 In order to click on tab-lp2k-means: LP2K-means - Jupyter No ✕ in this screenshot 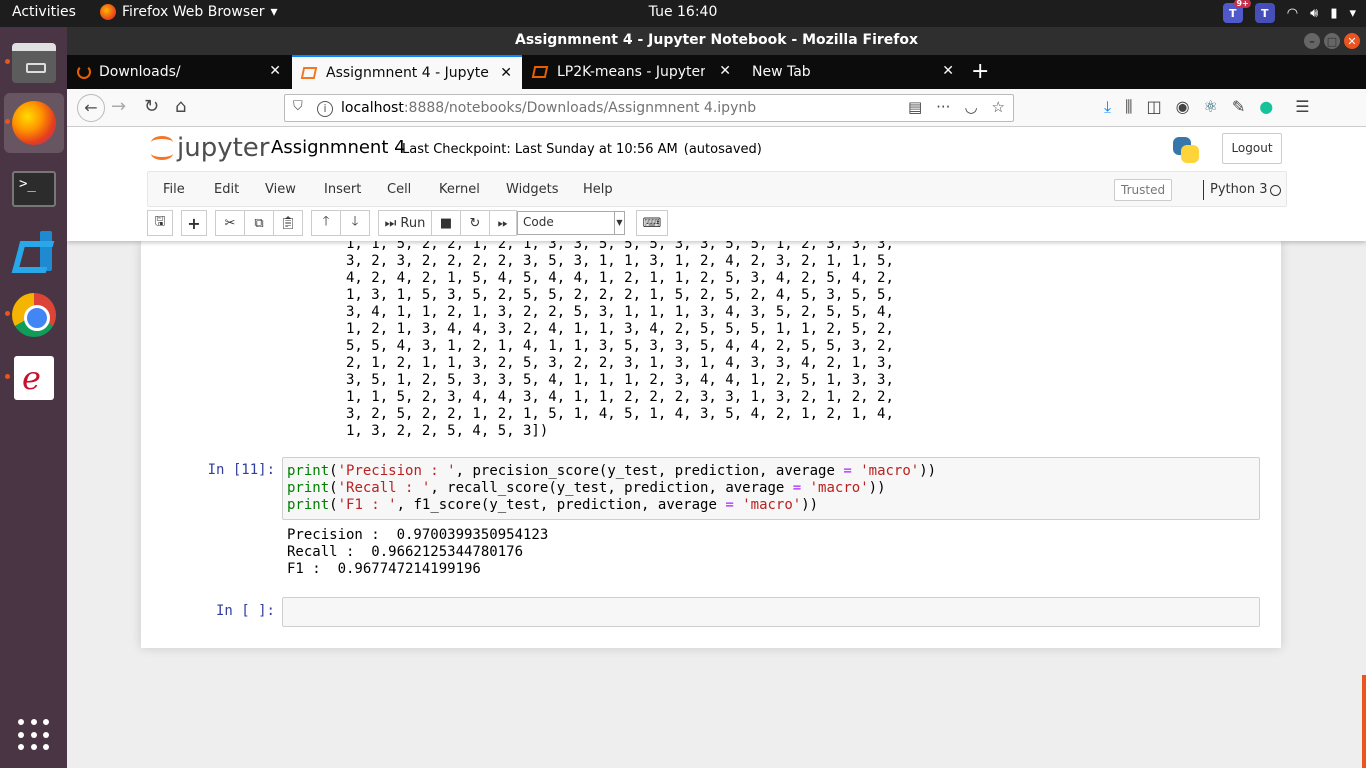, I will do `click(632, 72)`.